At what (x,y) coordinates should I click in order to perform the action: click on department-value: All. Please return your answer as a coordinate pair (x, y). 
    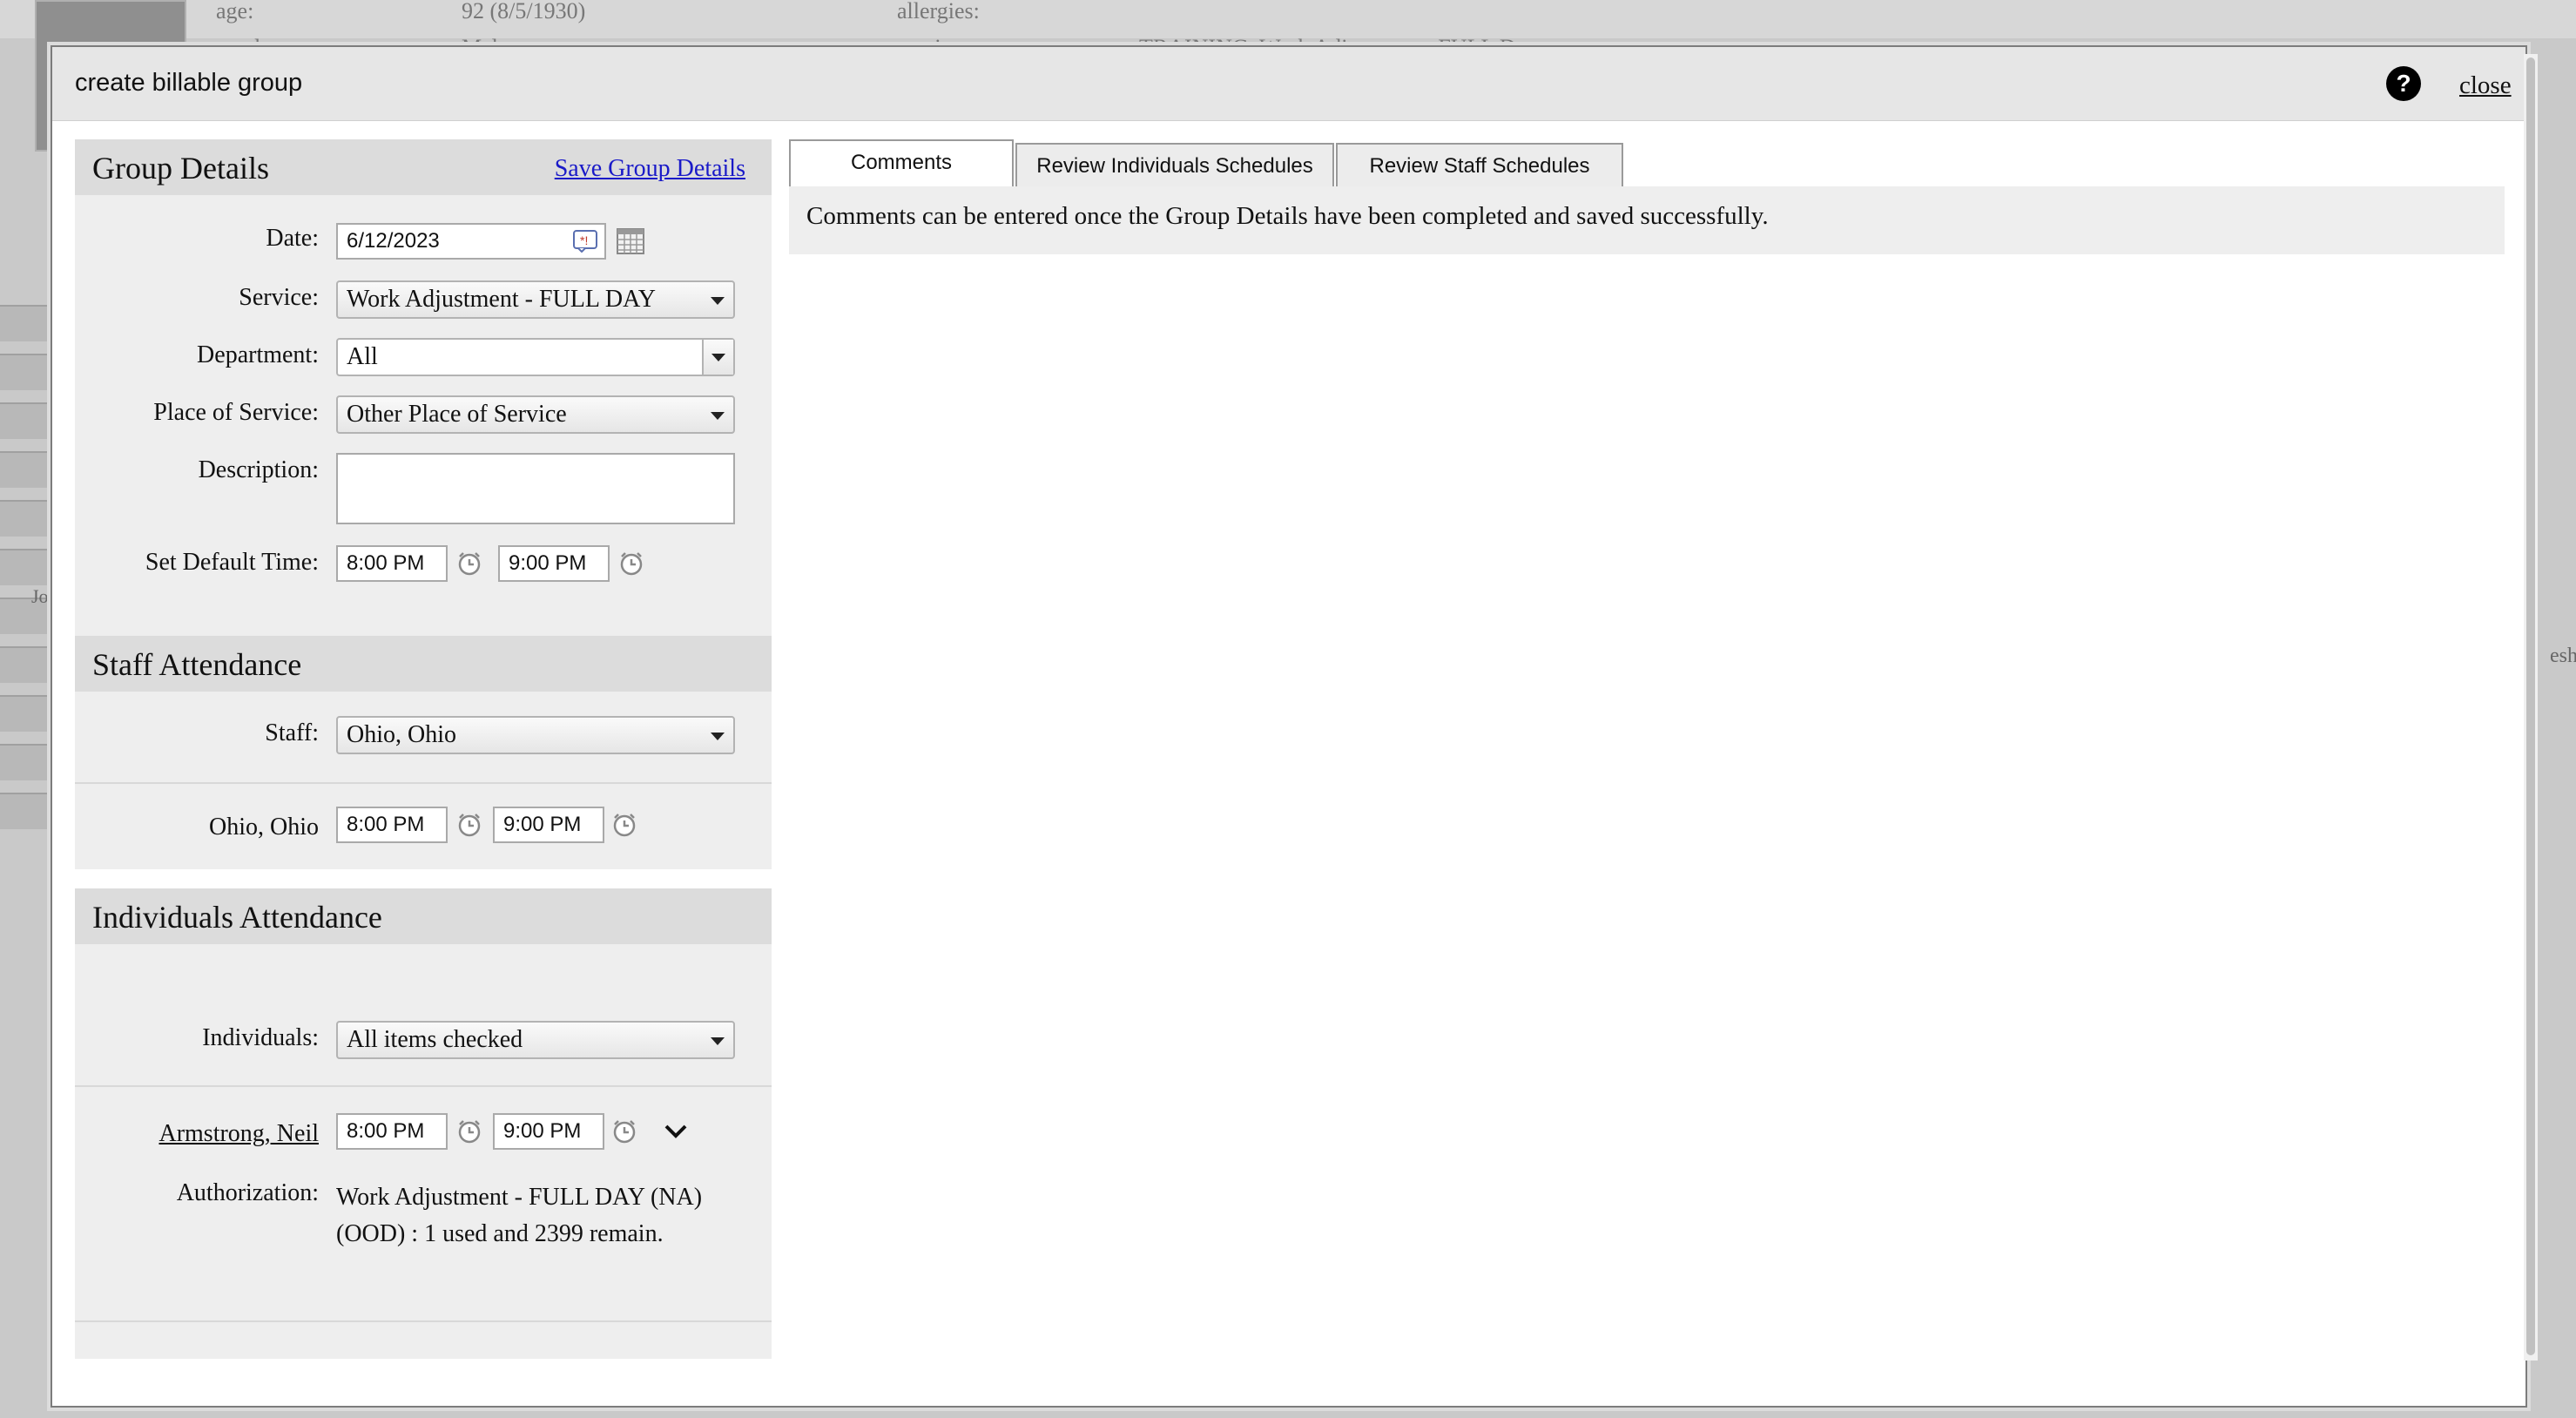
    Looking at the image, I should click on (362, 356).